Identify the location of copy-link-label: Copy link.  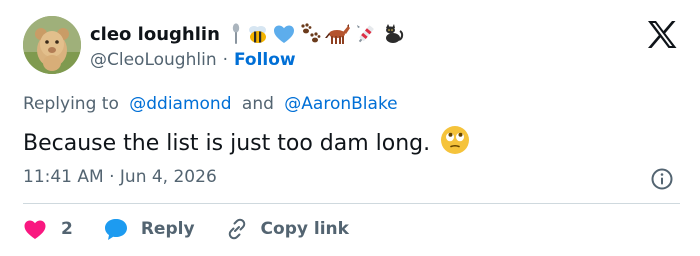
(304, 229).